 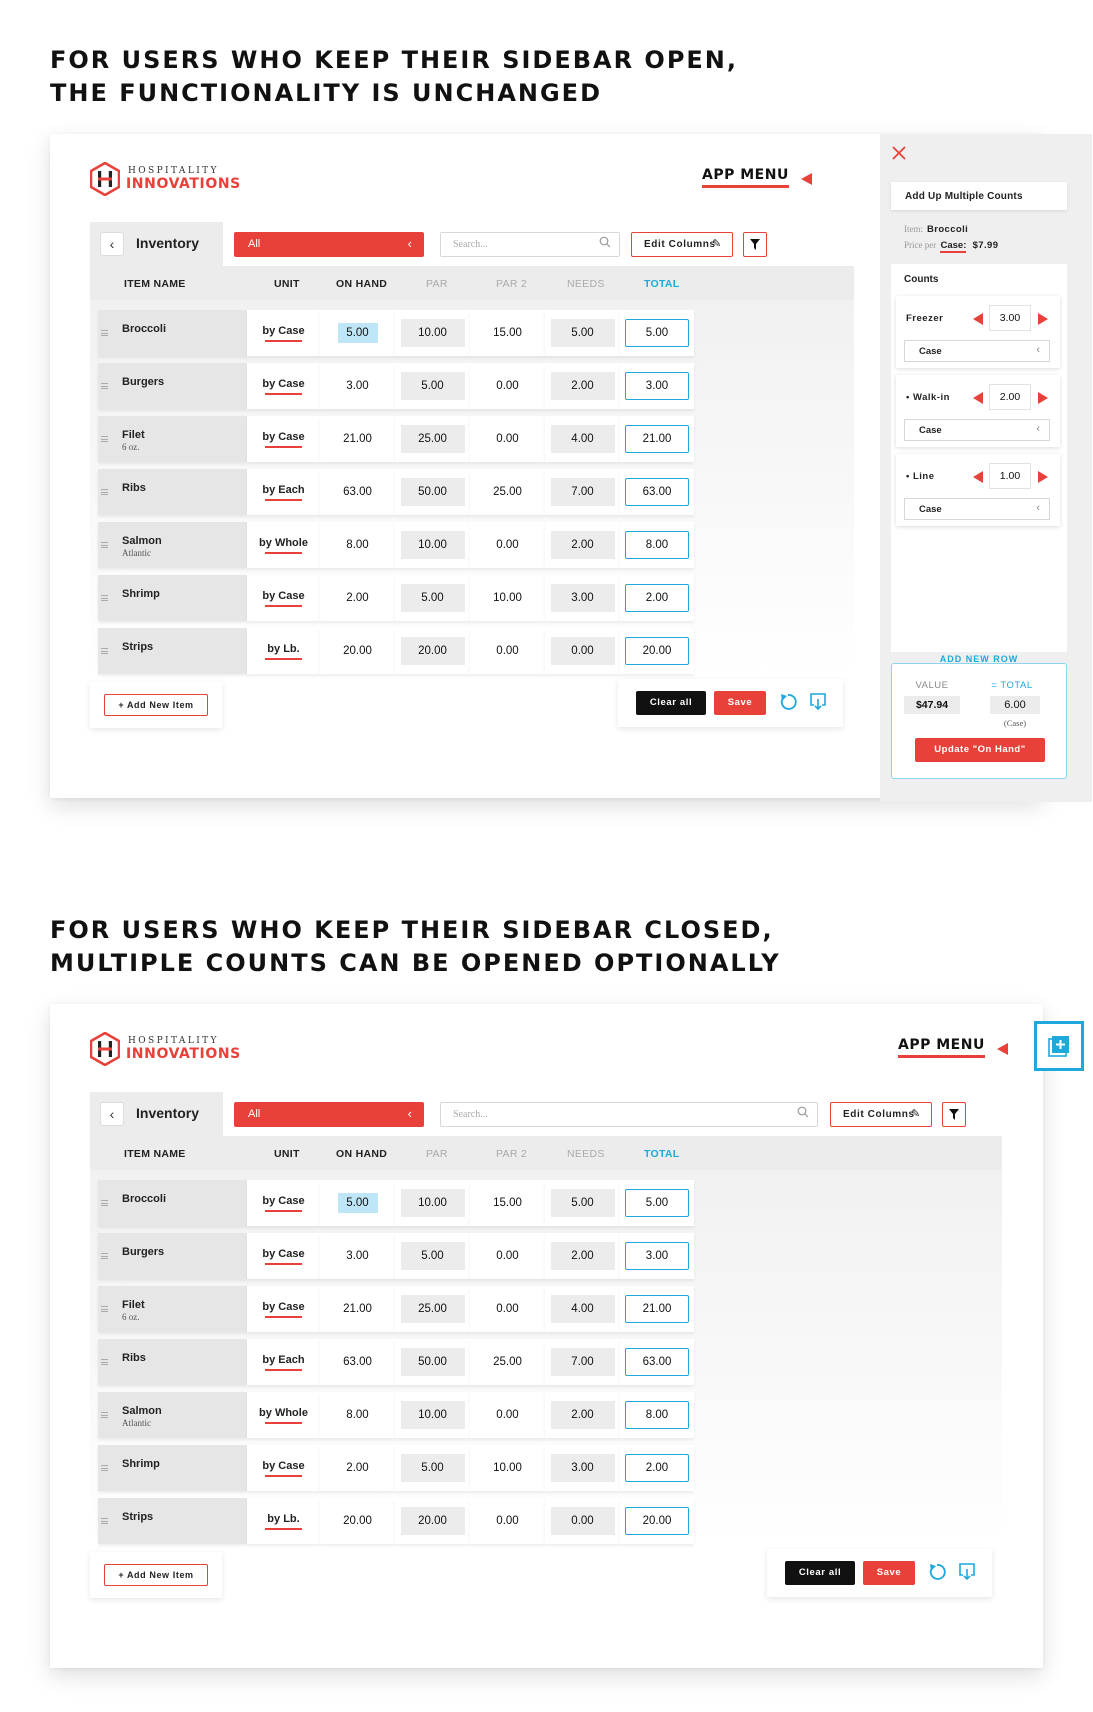 I want to click on count-location: • Line, so click(x=920, y=476).